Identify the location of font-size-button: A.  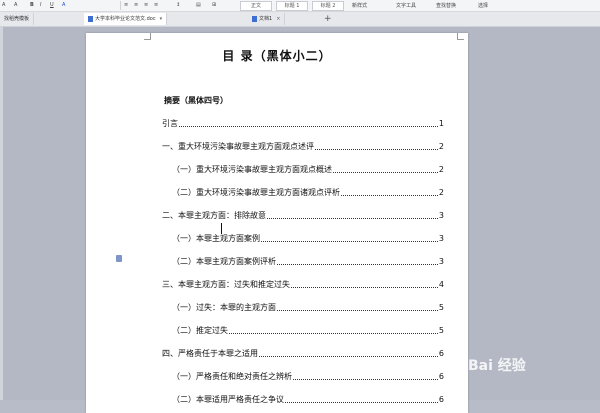
(15, 5).